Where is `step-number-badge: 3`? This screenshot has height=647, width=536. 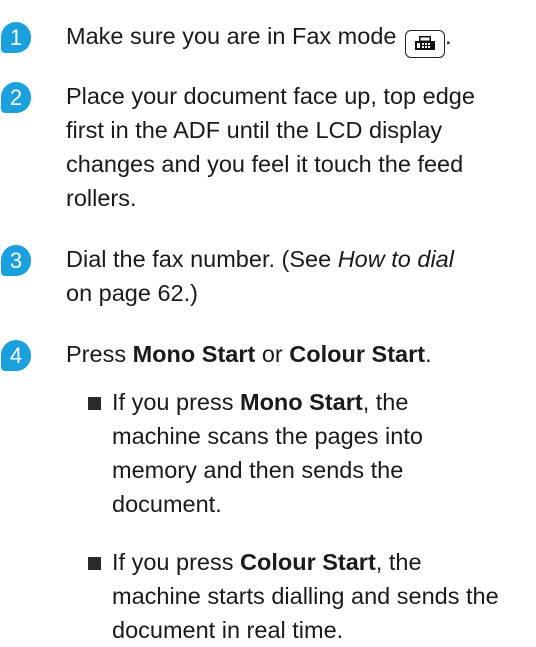 step-number-badge: 3 is located at coordinates (16, 260).